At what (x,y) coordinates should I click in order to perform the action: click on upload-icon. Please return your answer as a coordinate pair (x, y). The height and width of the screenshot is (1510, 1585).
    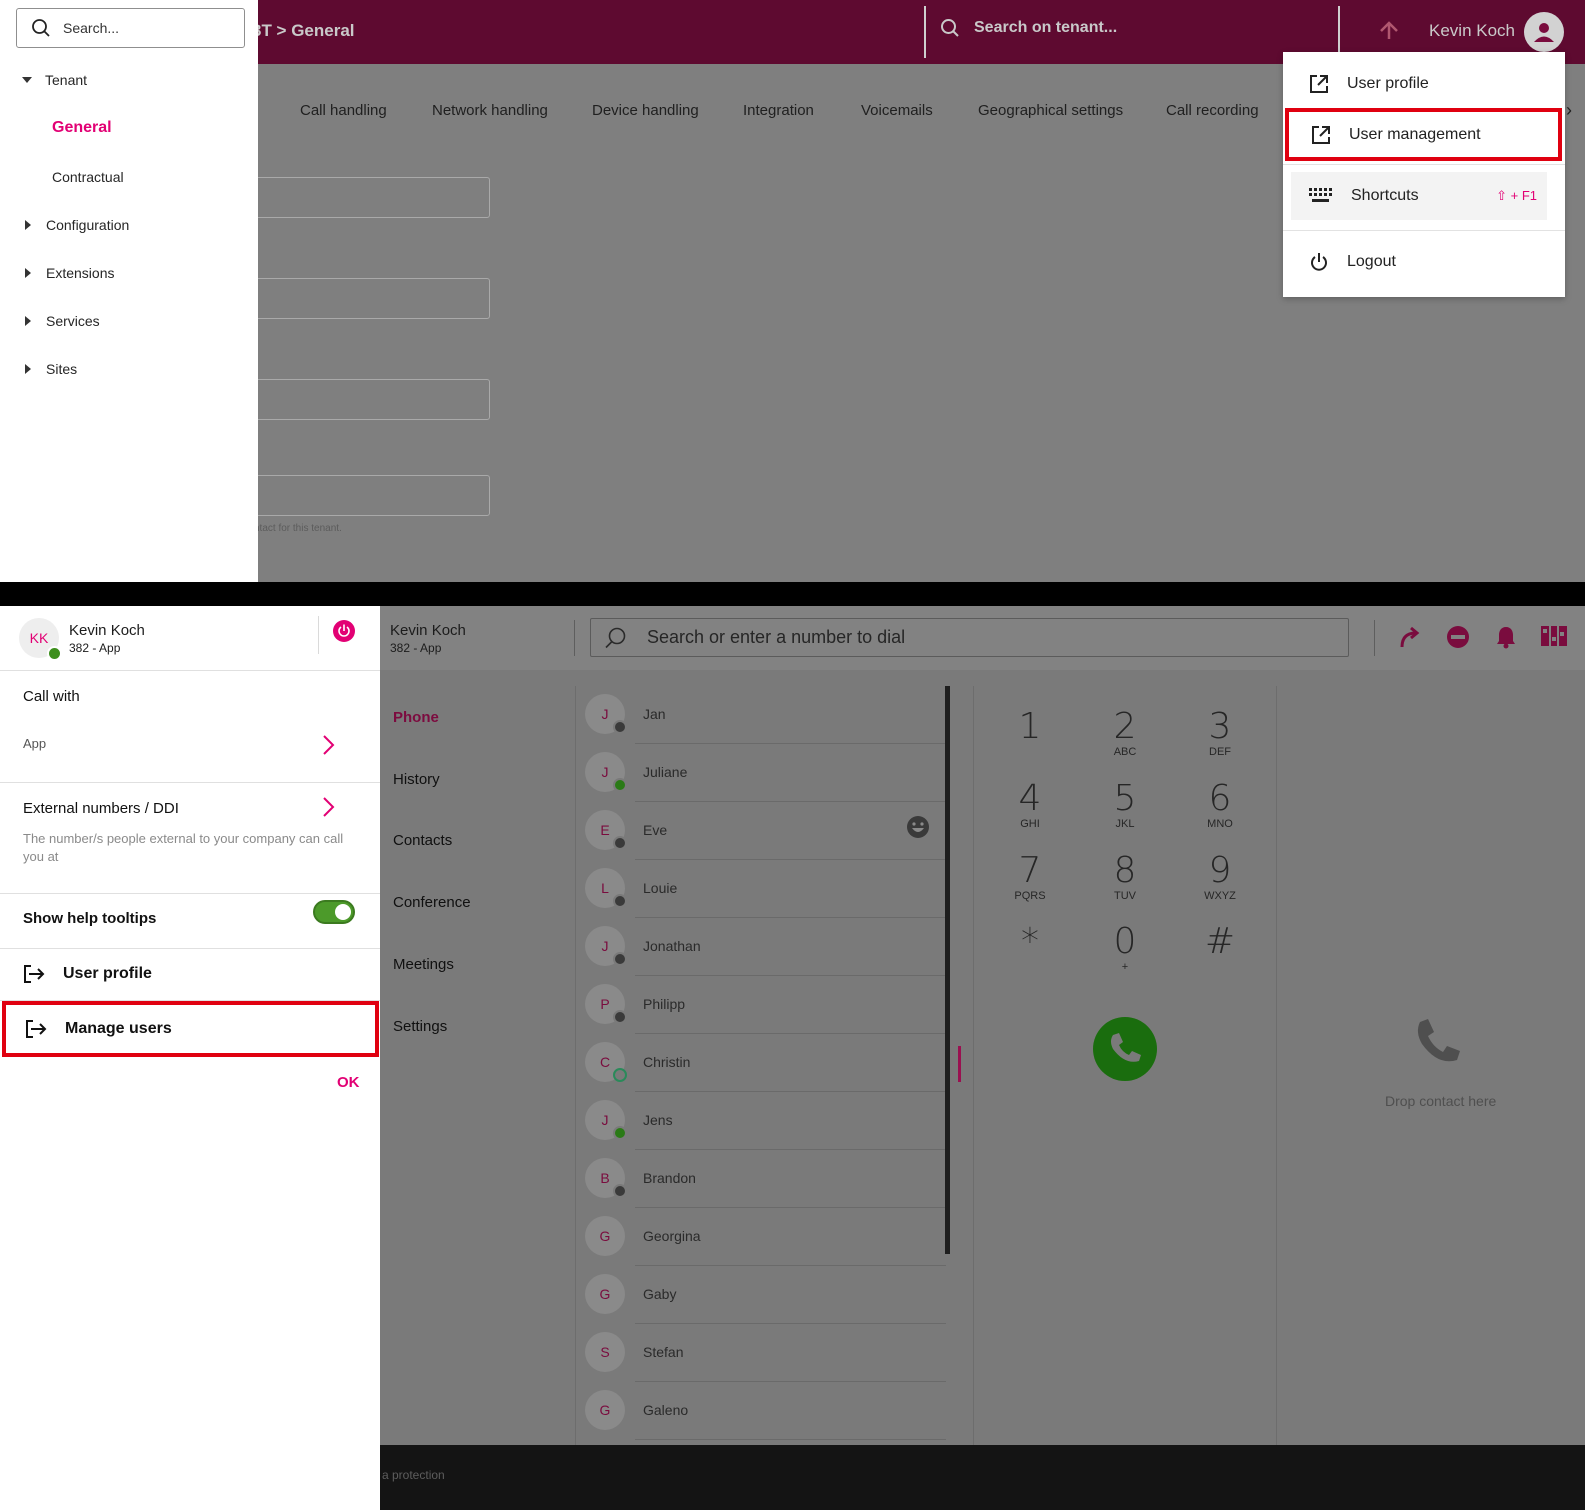
    Looking at the image, I should click on (1389, 31).